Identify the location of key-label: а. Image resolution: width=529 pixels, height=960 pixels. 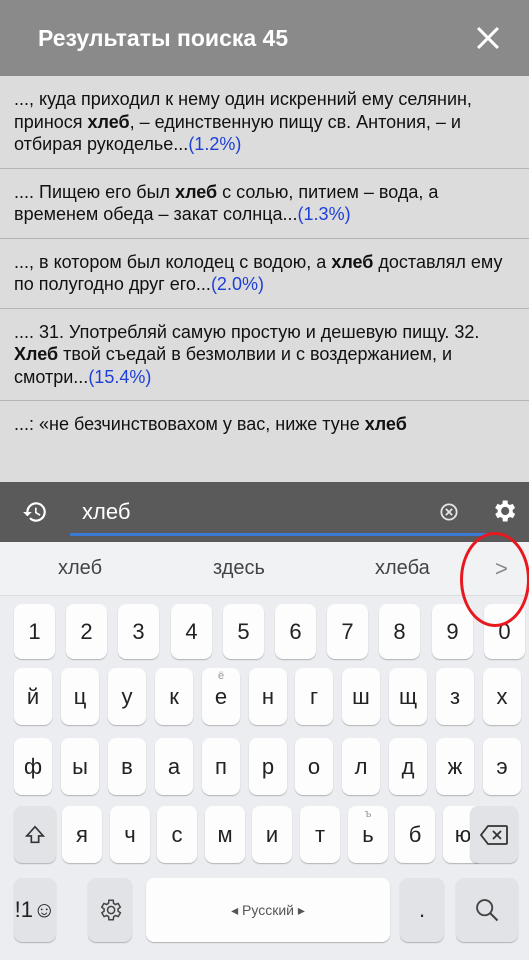
(174, 766).